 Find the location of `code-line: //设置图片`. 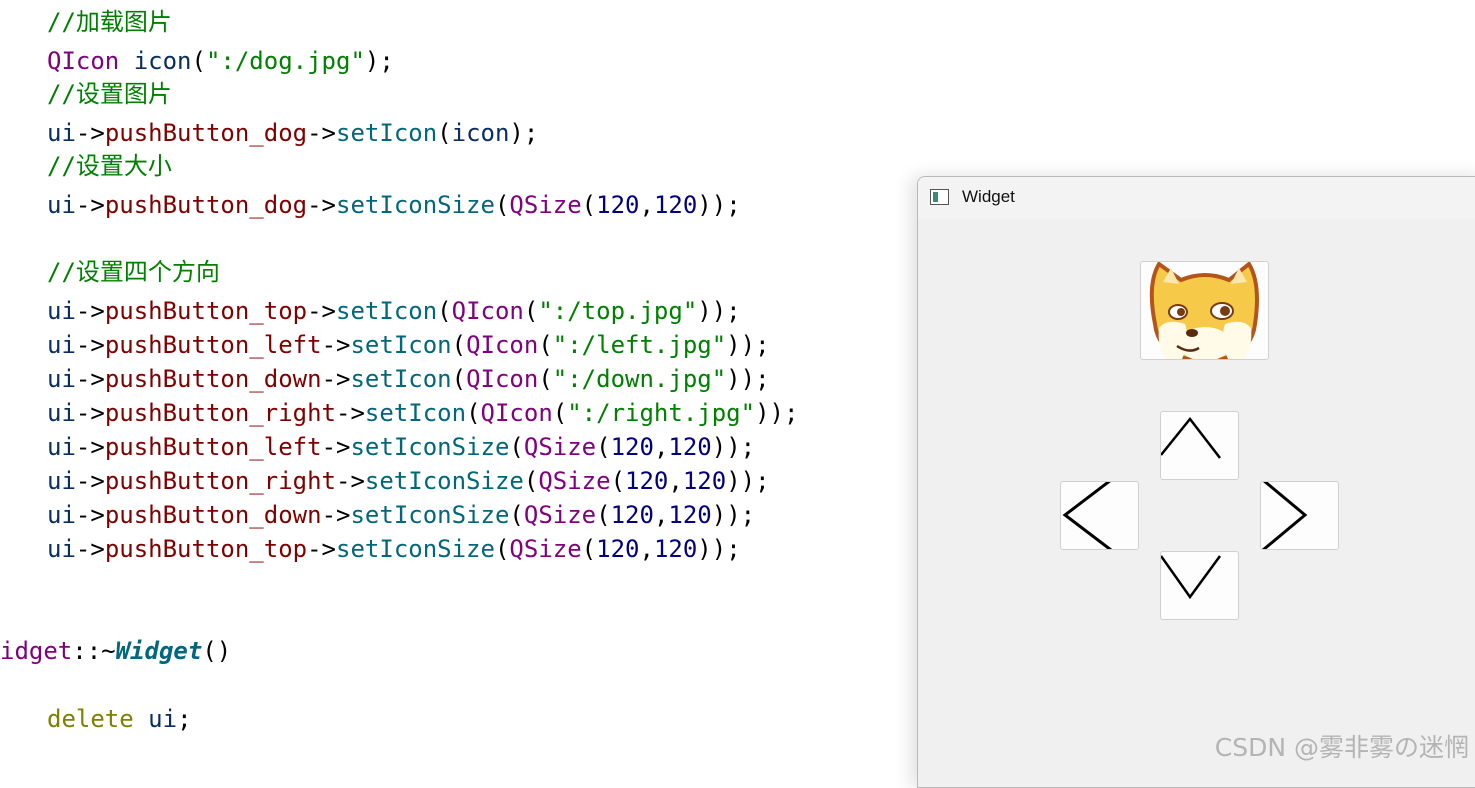

code-line: //设置图片 is located at coordinates (109, 94).